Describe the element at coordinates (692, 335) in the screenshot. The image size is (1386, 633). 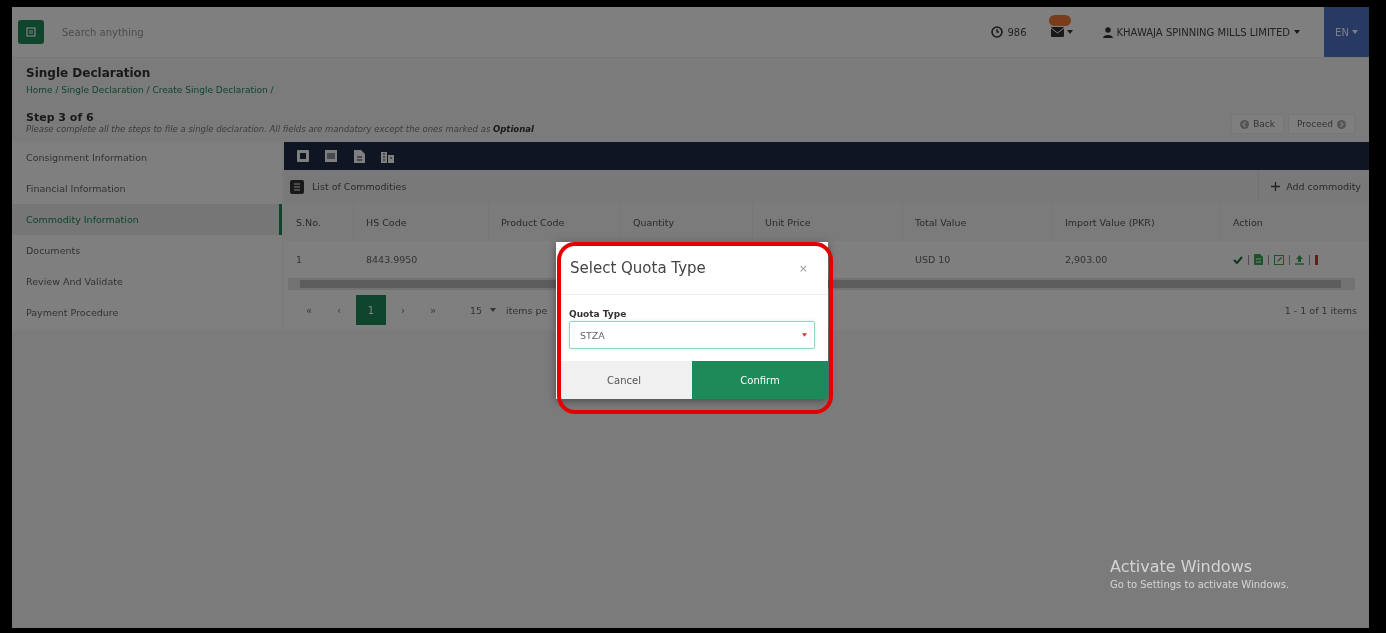
I see `quota-type-select: STZA` at that location.